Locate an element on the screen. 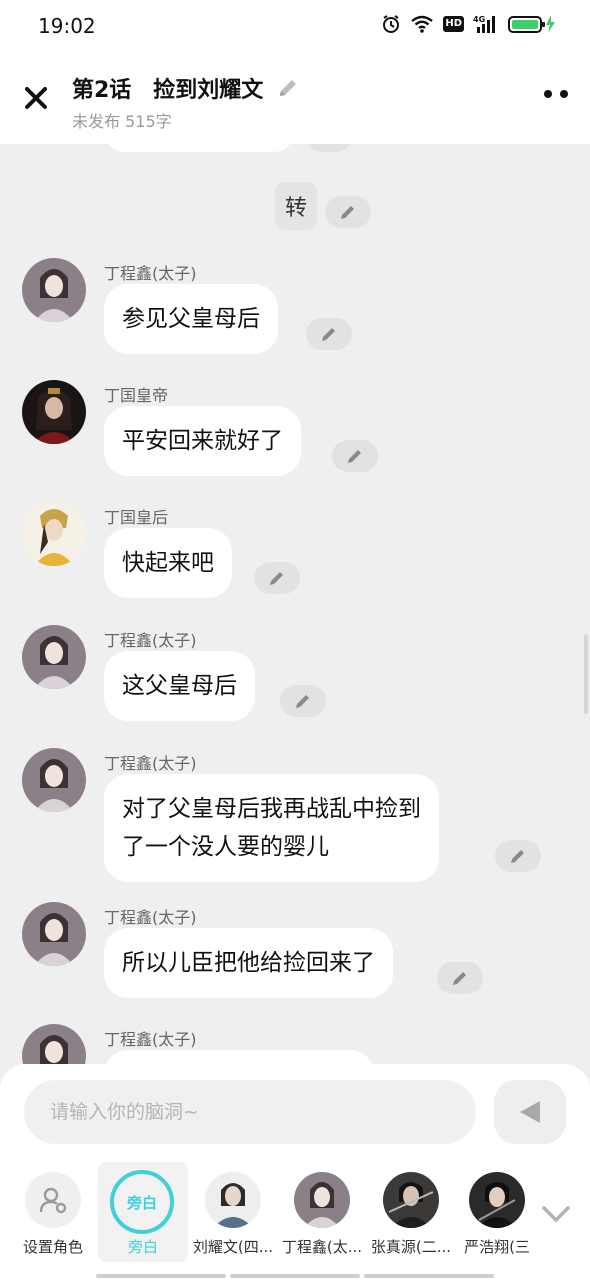 This screenshot has width=590, height=1280. bottom-indicator is located at coordinates (295, 1276).